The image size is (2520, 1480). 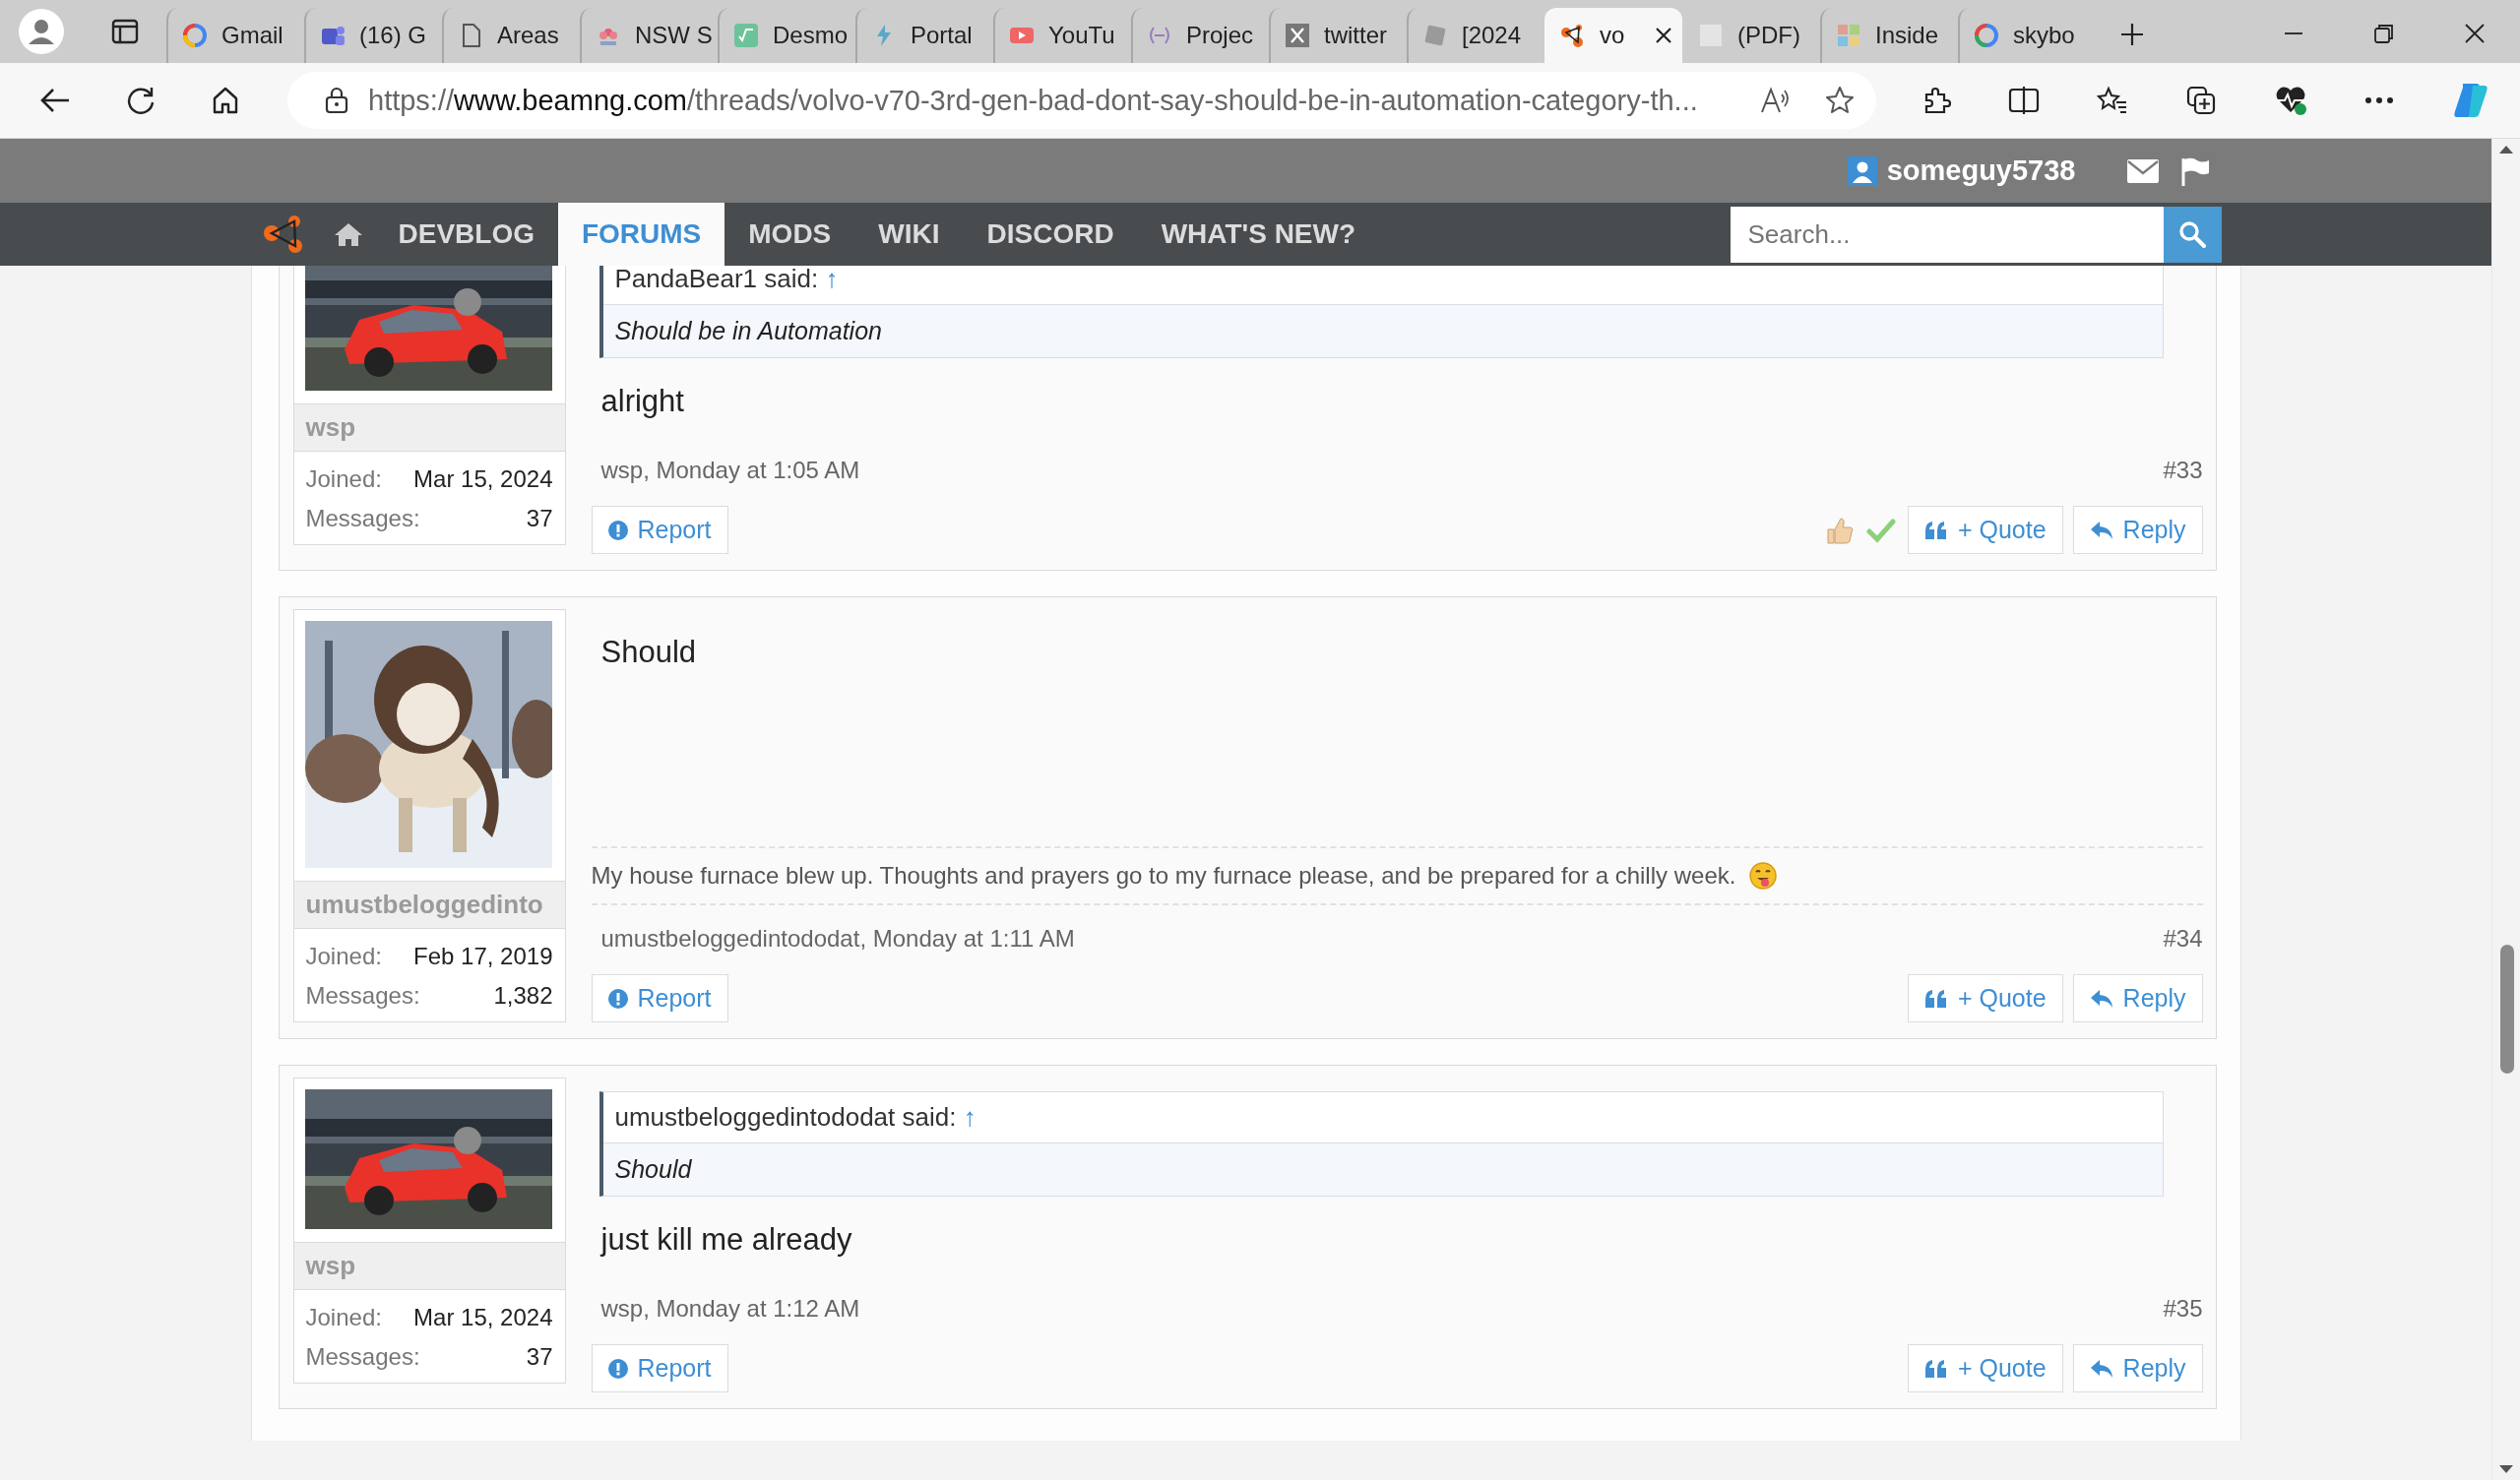 What do you see at coordinates (1776, 100) in the screenshot?
I see `read-aloud-icon` at bounding box center [1776, 100].